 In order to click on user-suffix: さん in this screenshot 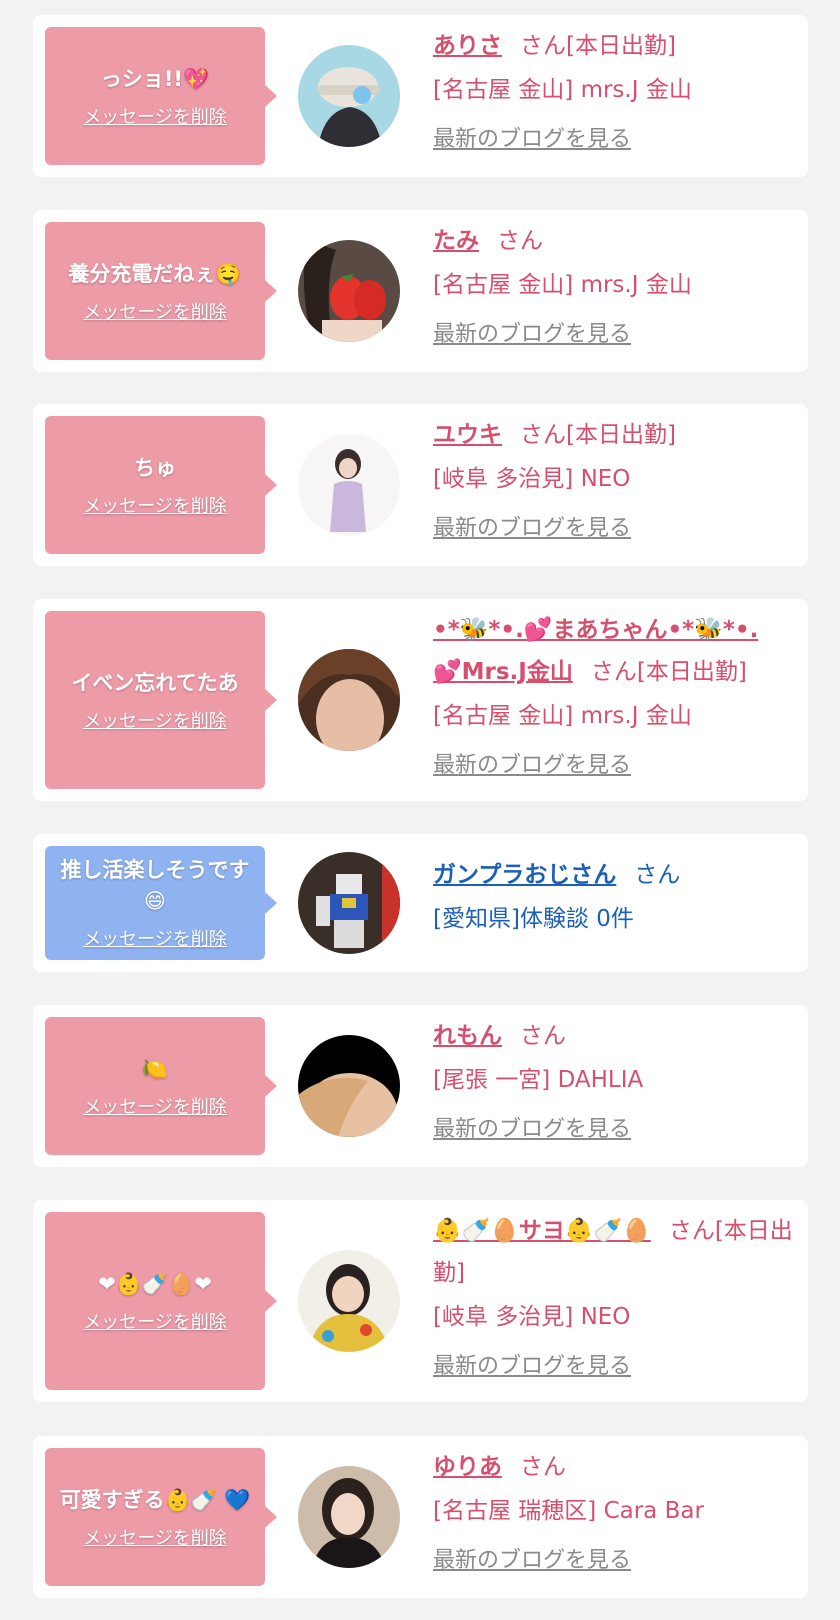, I will do `click(657, 875)`.